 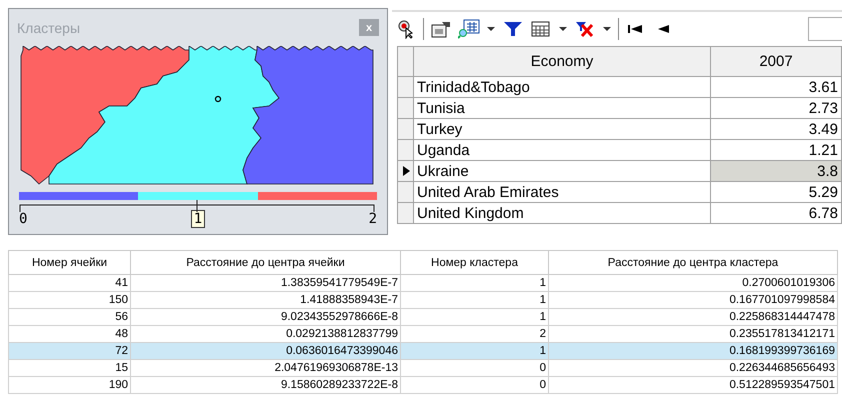 I want to click on column-header: 2007, so click(x=776, y=61).